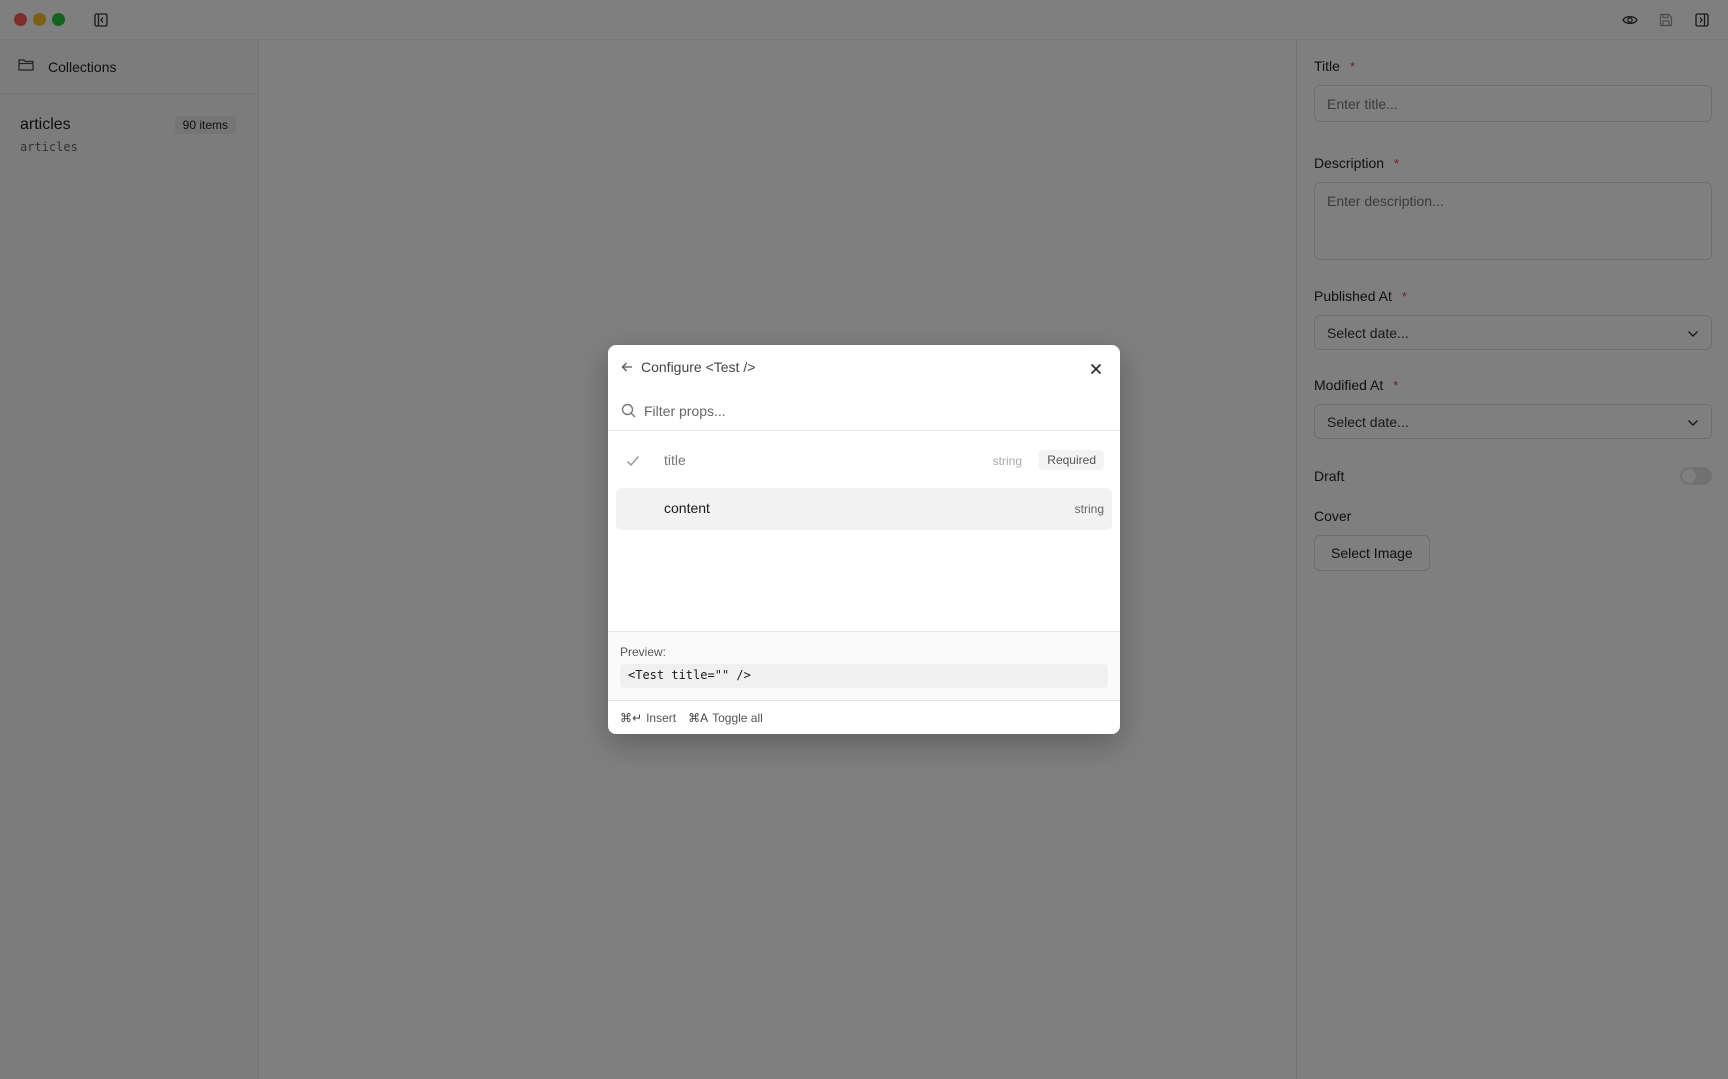  I want to click on back-arrow-icon, so click(628, 367).